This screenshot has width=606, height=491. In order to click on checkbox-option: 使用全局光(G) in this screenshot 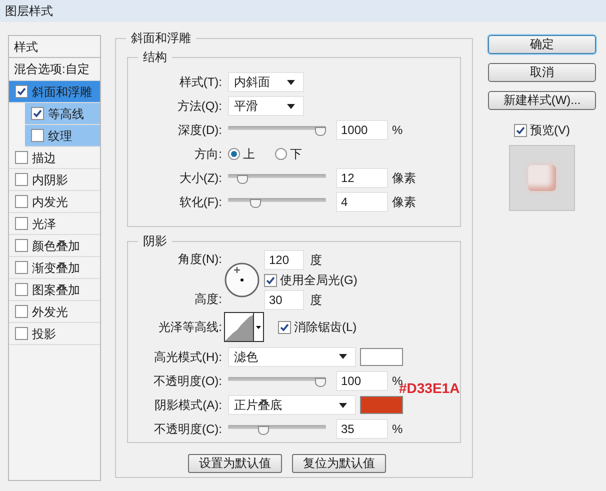, I will do `click(311, 280)`.